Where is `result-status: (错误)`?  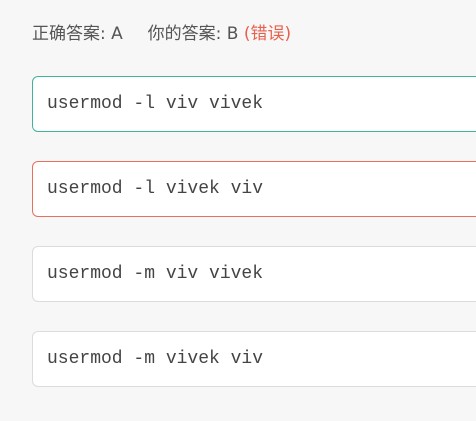 result-status: (错误) is located at coordinates (267, 34).